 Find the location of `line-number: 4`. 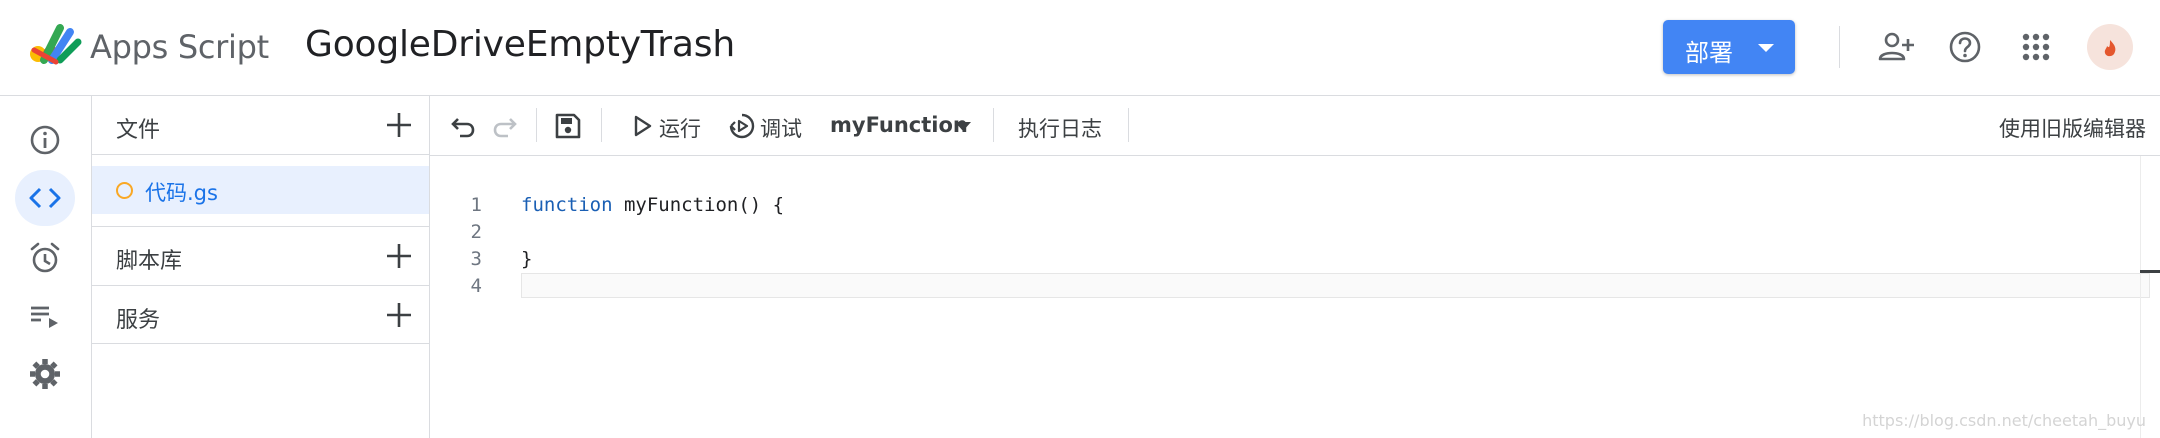

line-number: 4 is located at coordinates (476, 286).